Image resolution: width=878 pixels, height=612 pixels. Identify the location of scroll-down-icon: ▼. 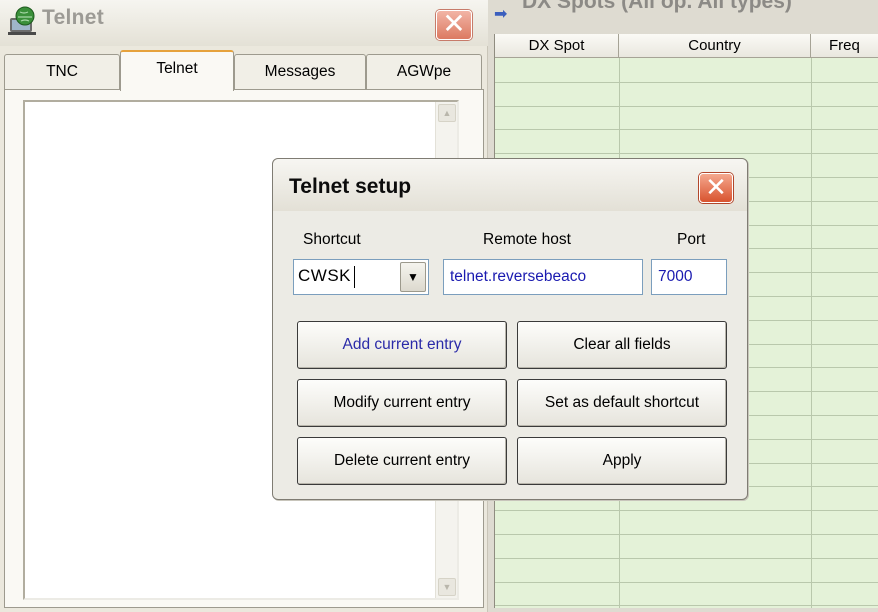
(447, 587).